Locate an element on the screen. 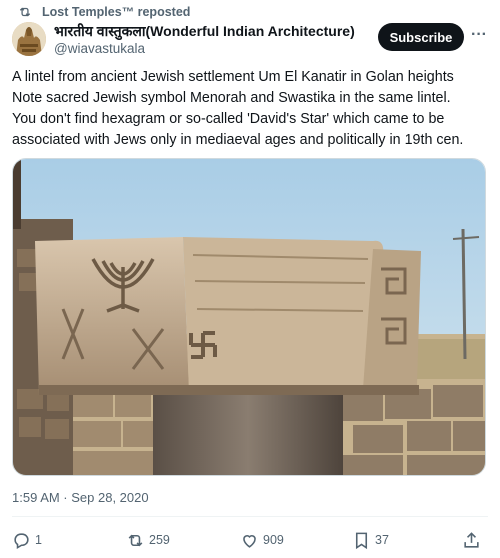 The image size is (500, 558). action-bar: 1 259 909 37 is located at coordinates (250, 540).